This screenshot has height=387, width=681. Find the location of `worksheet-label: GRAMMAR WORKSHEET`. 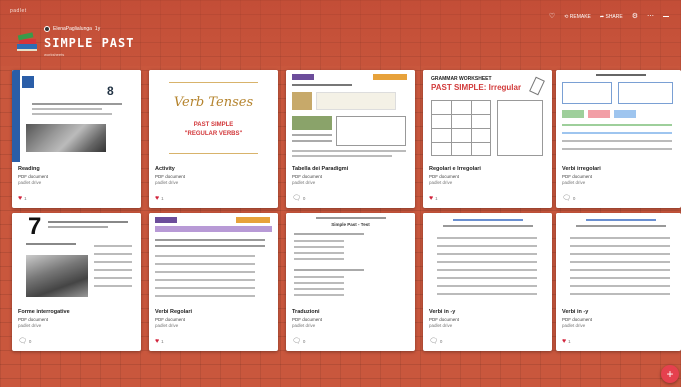

worksheet-label: GRAMMAR WORKSHEET is located at coordinates (461, 79).